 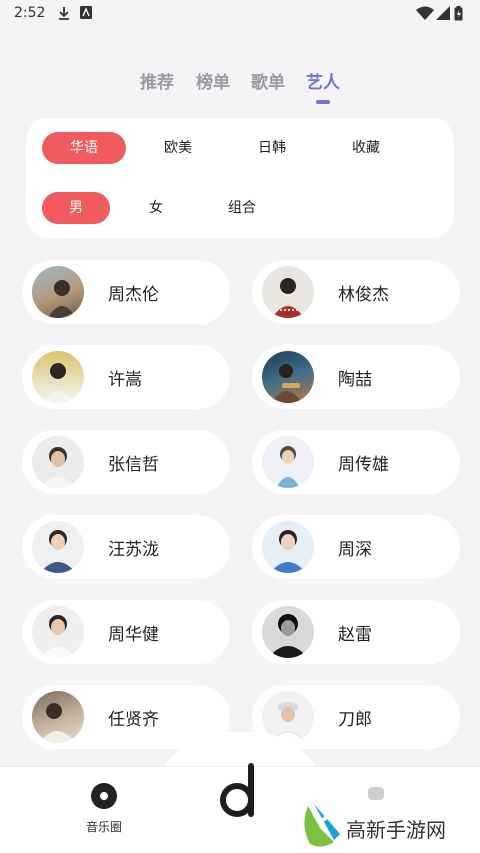 What do you see at coordinates (133, 465) in the screenshot?
I see `artist-name: 张信哲` at bounding box center [133, 465].